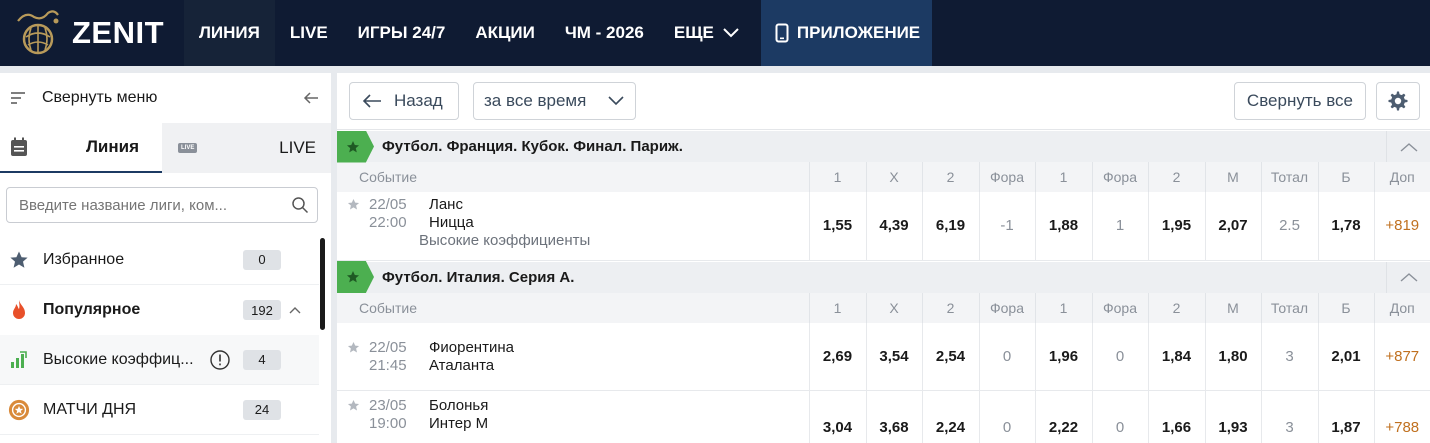  I want to click on odd-under: 1,93, so click(1232, 416).